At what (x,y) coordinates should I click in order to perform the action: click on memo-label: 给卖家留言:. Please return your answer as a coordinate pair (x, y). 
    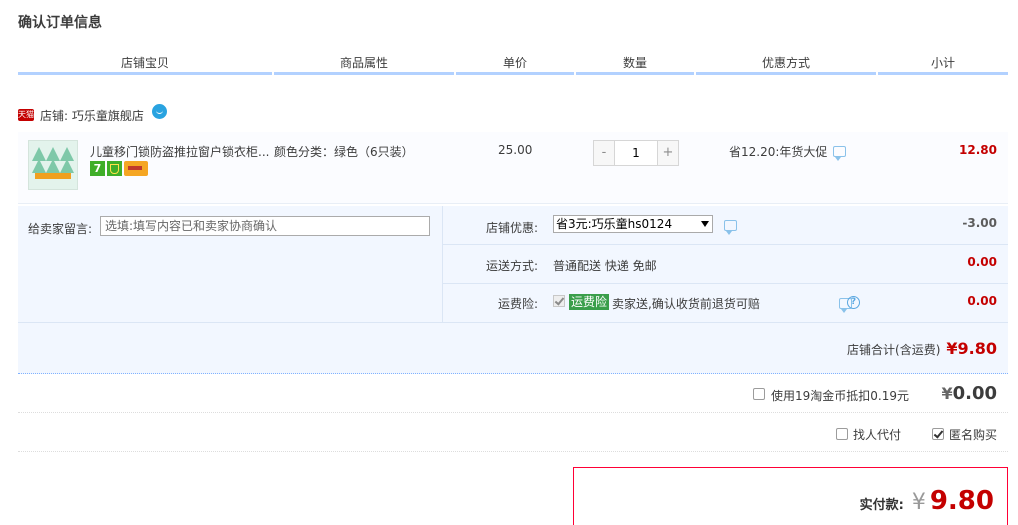
    Looking at the image, I should click on (60, 229).